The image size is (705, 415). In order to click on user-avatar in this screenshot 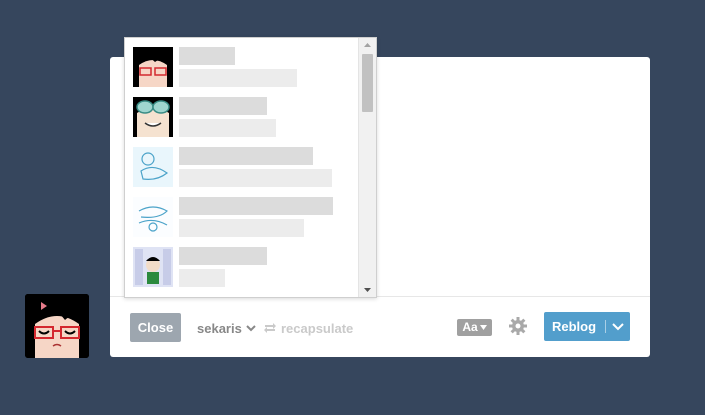, I will do `click(57, 326)`.